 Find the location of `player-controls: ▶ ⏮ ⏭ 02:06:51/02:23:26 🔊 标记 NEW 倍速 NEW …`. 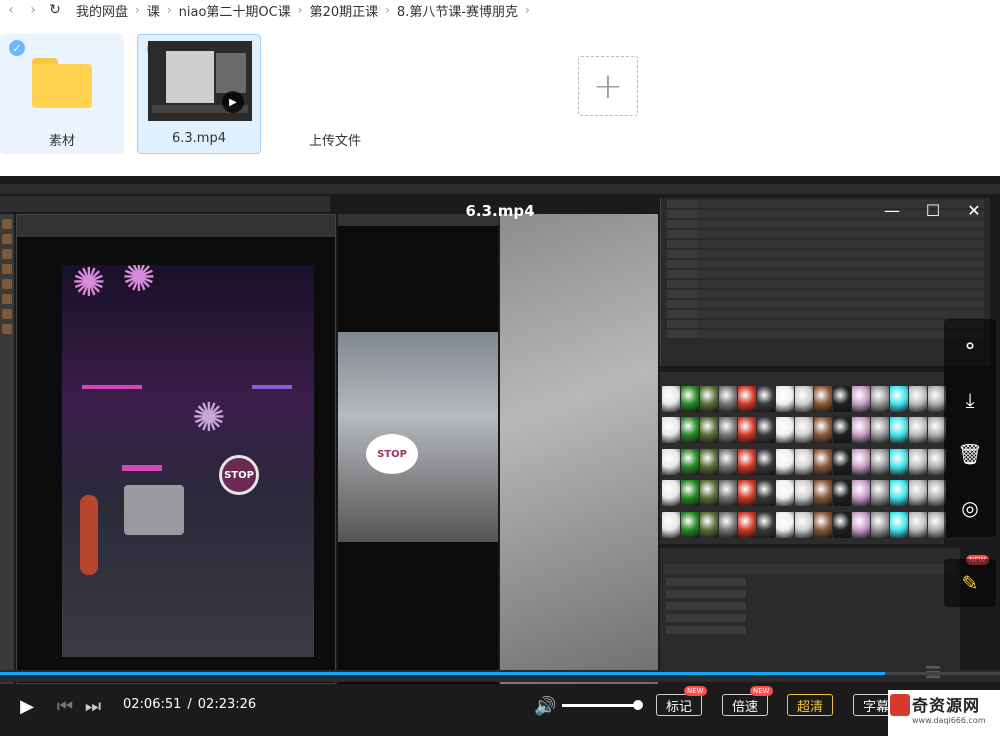

player-controls: ▶ ⏮ ⏭ 02:06:51/02:23:26 🔊 标记 NEW 倍速 NEW … is located at coordinates (500, 706).